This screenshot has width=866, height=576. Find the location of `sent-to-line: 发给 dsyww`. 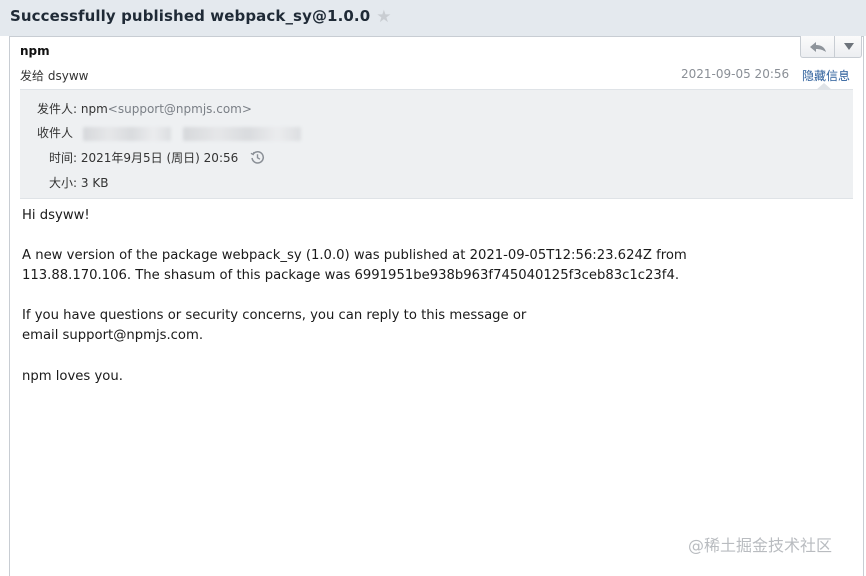

sent-to-line: 发给 dsyww is located at coordinates (54, 75).